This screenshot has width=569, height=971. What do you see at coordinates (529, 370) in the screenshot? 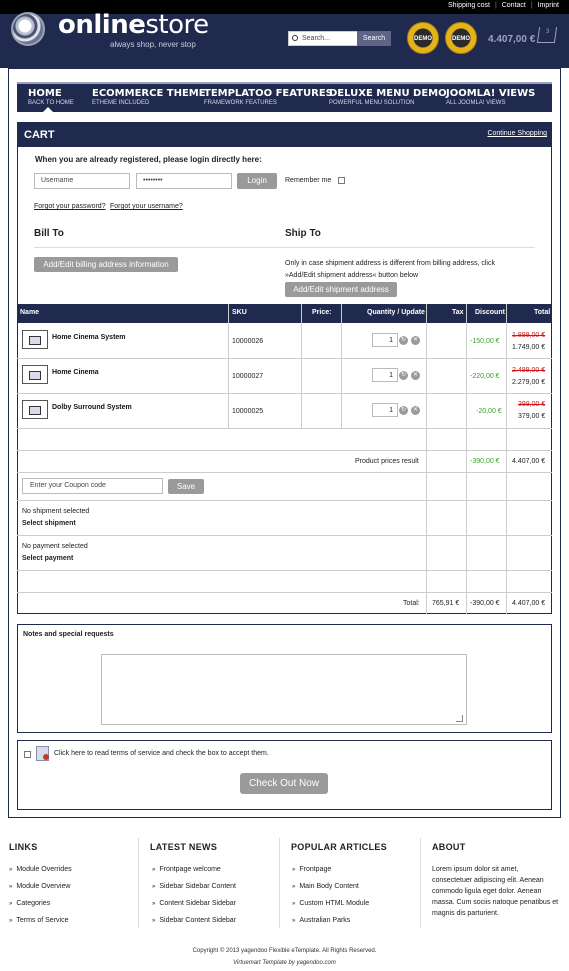
I see `row-old-total: 2.499,00 €` at bounding box center [529, 370].